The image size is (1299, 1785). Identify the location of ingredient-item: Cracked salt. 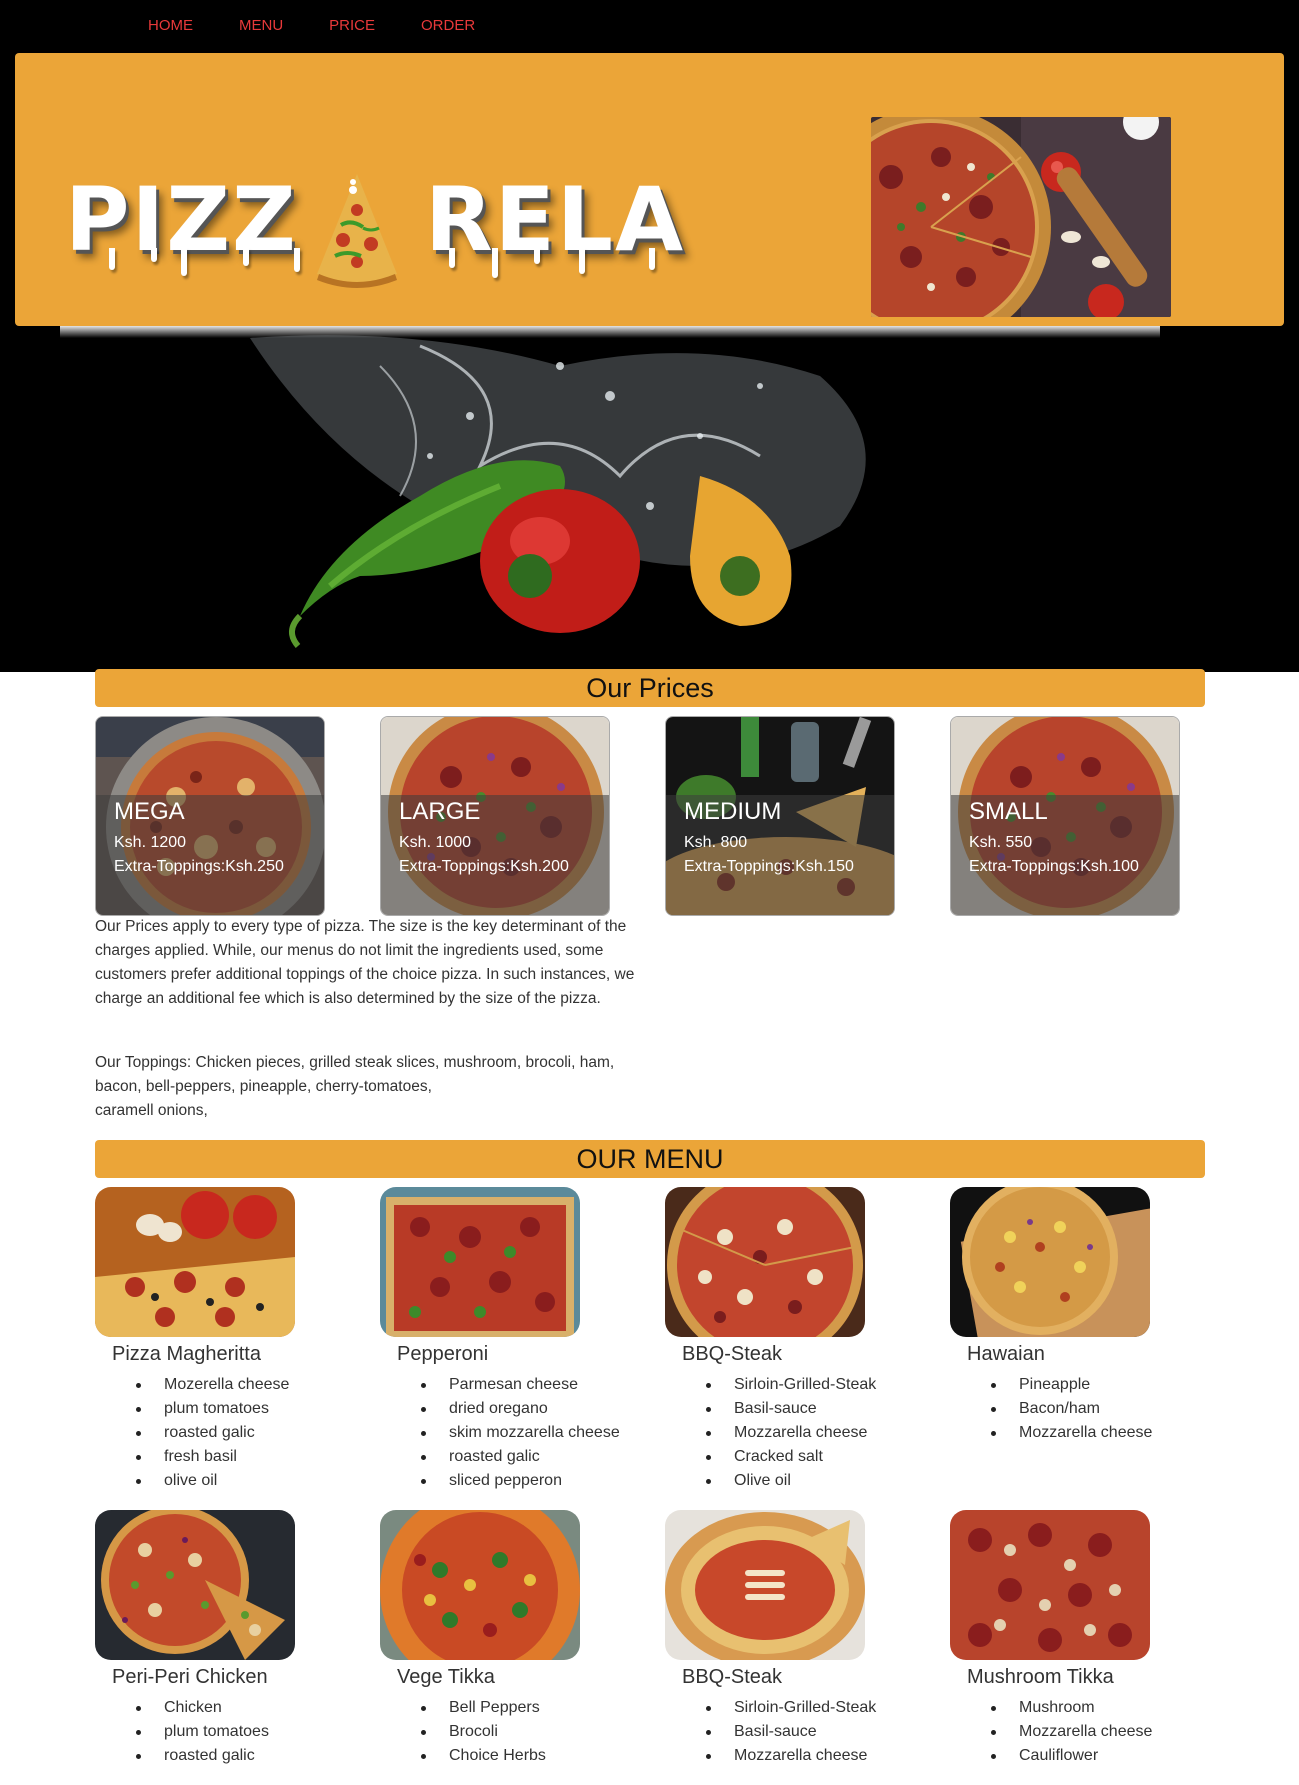
(779, 1457).